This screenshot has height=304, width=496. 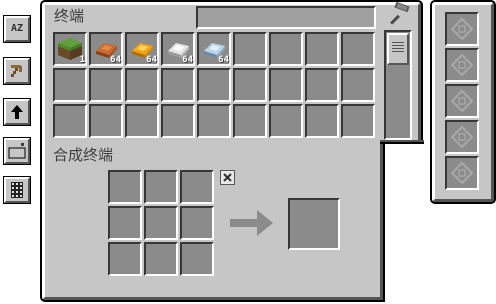 I want to click on crafting-title: 合成终端, so click(x=83, y=155).